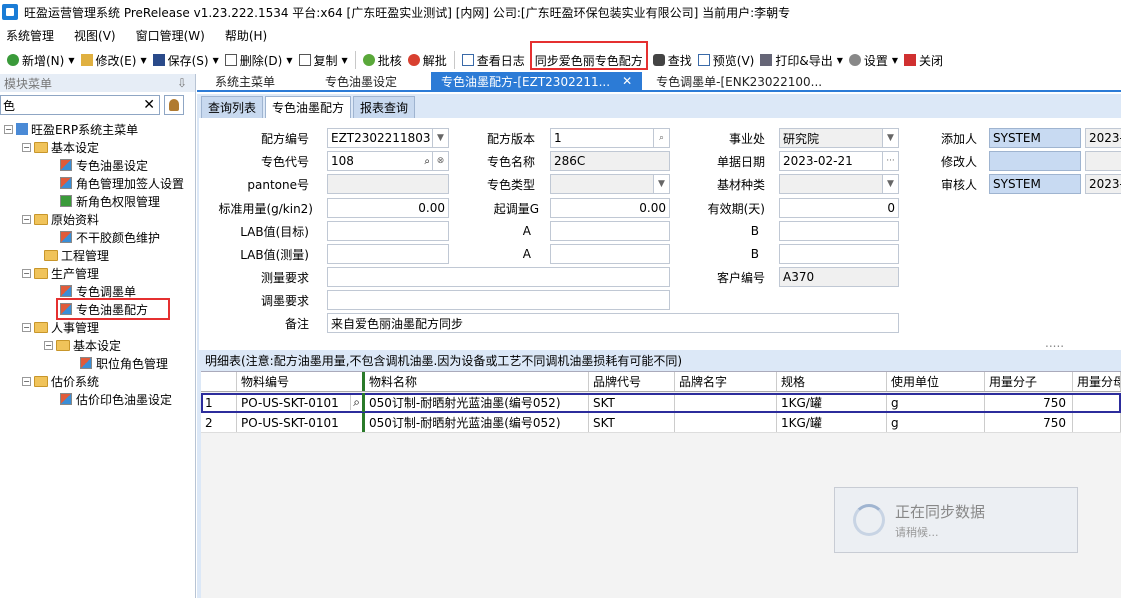  I want to click on doc-date-field: 2023-02-21 ···, so click(839, 161).